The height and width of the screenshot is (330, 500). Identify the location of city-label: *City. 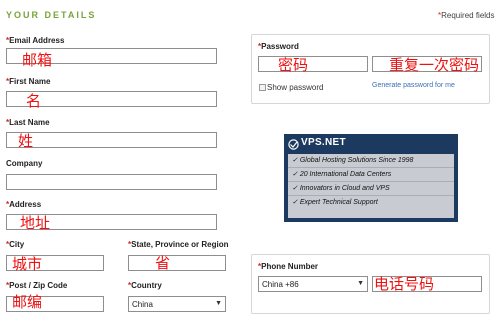
(15, 244).